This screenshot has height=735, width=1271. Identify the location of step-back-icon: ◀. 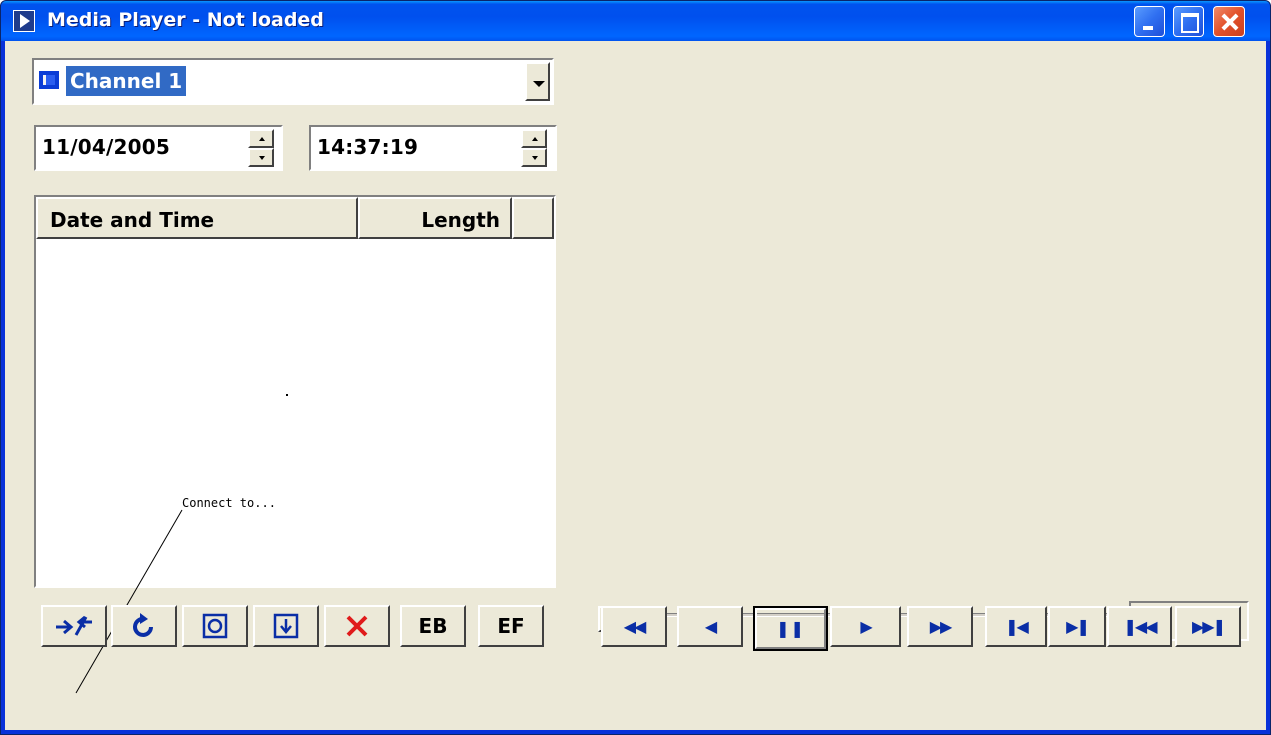
(710, 626).